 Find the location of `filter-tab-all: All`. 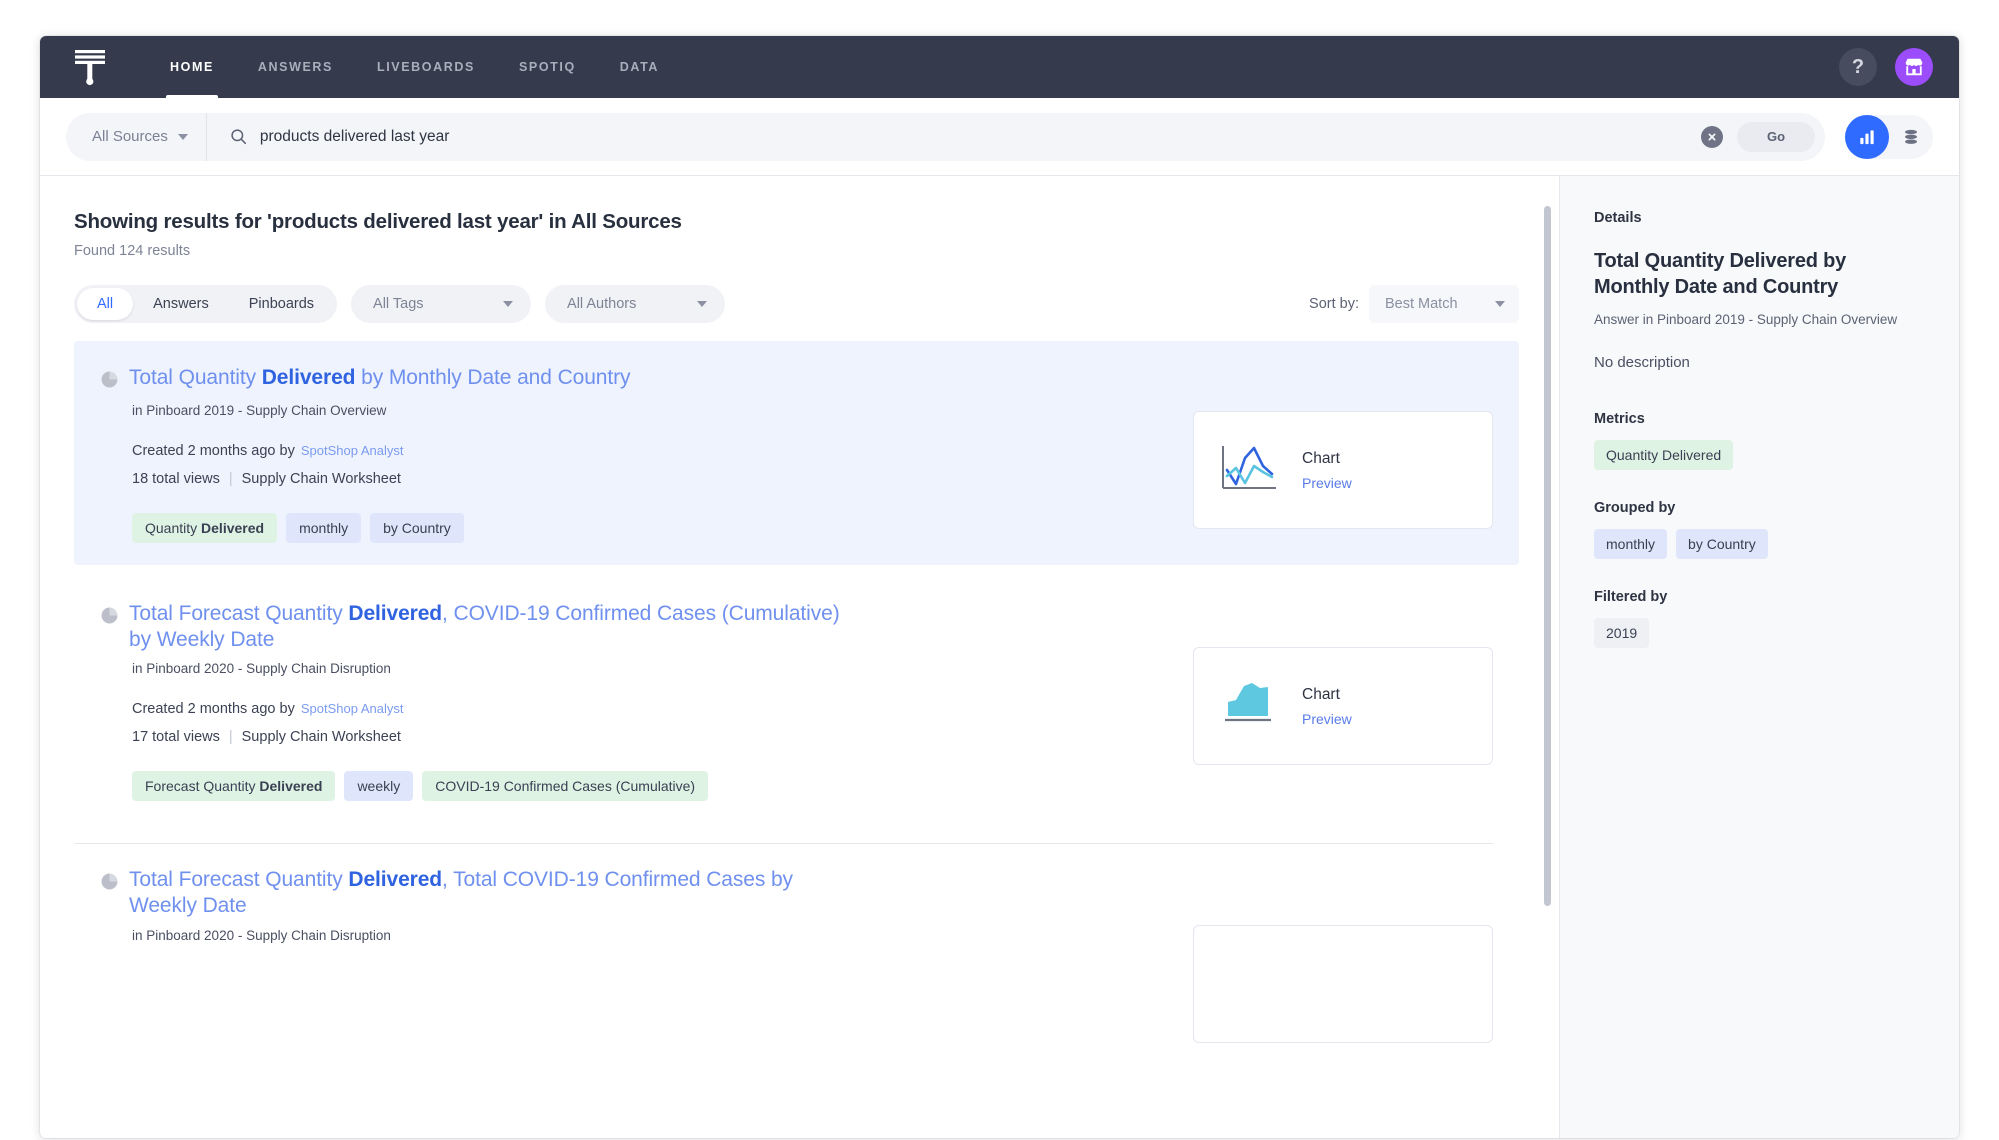

filter-tab-all: All is located at coordinates (105, 304).